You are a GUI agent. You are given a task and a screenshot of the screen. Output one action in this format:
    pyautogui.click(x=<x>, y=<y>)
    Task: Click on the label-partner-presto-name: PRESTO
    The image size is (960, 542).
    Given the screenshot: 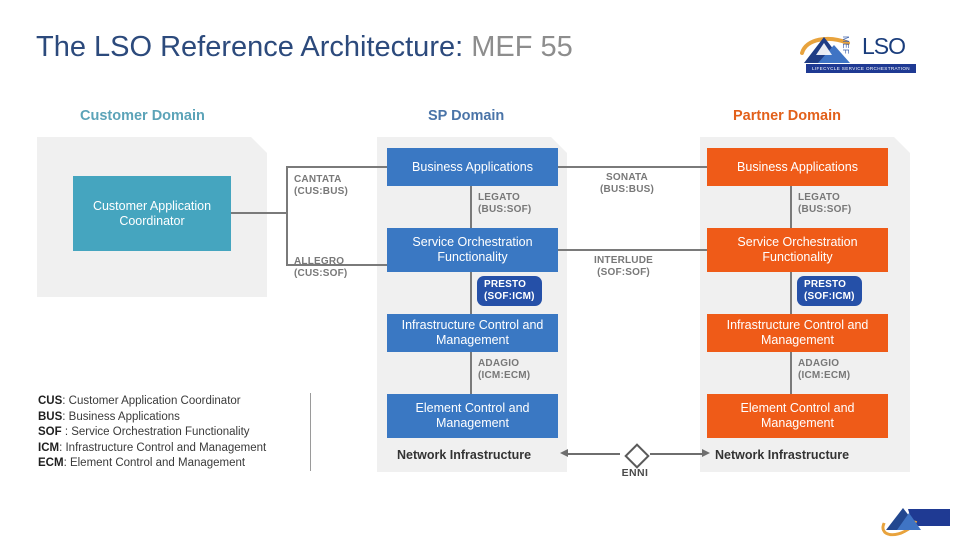 What is the action you would take?
    pyautogui.click(x=825, y=284)
    